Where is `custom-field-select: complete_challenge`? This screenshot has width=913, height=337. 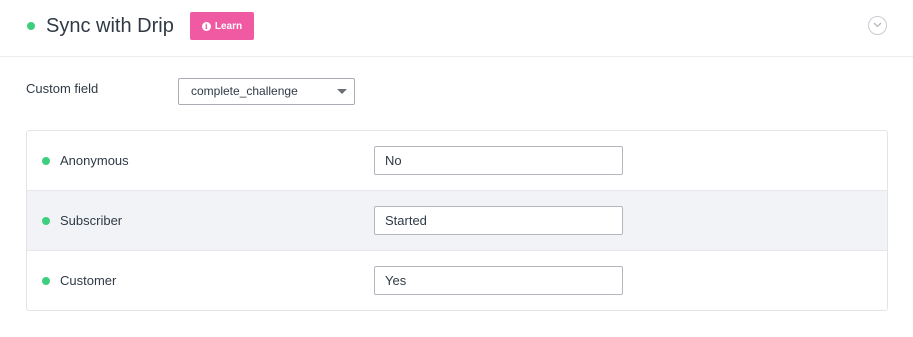 custom-field-select: complete_challenge is located at coordinates (266, 91).